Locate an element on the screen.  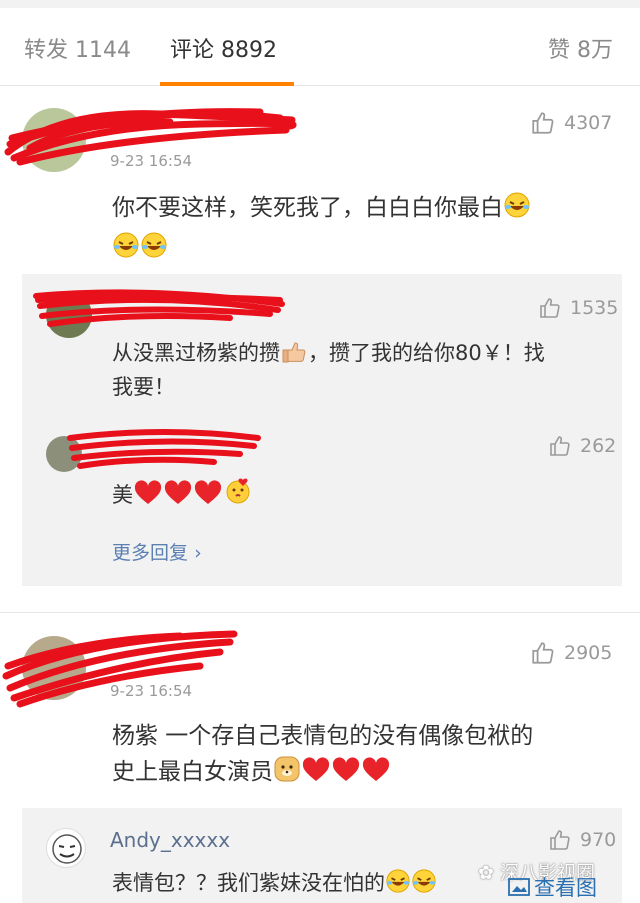
like-button: 262 is located at coordinates (582, 446).